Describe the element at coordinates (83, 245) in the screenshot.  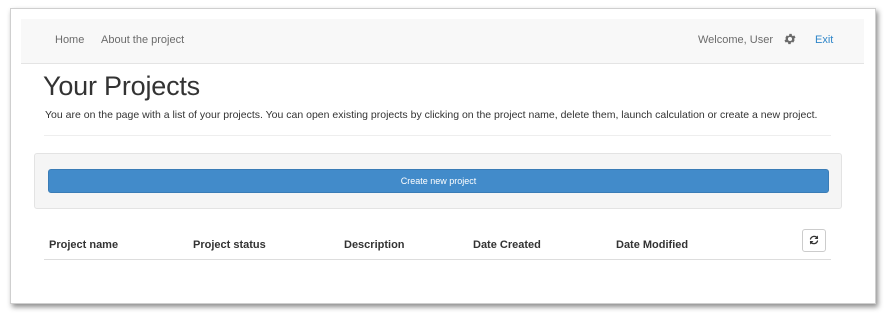
I see `column-header-project-name: Project name` at that location.